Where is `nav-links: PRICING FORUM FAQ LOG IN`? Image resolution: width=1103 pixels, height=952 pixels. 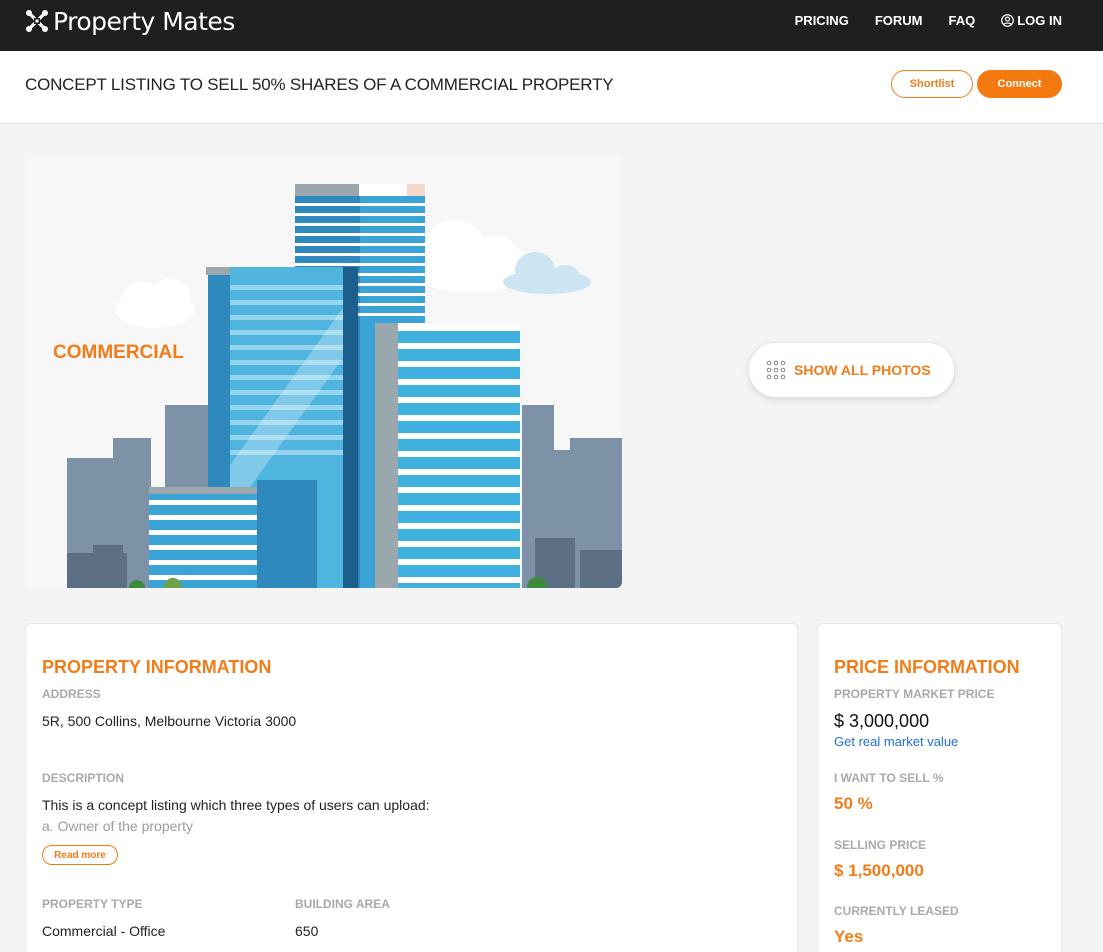
nav-links: PRICING FORUM FAQ LOG IN is located at coordinates (915, 20).